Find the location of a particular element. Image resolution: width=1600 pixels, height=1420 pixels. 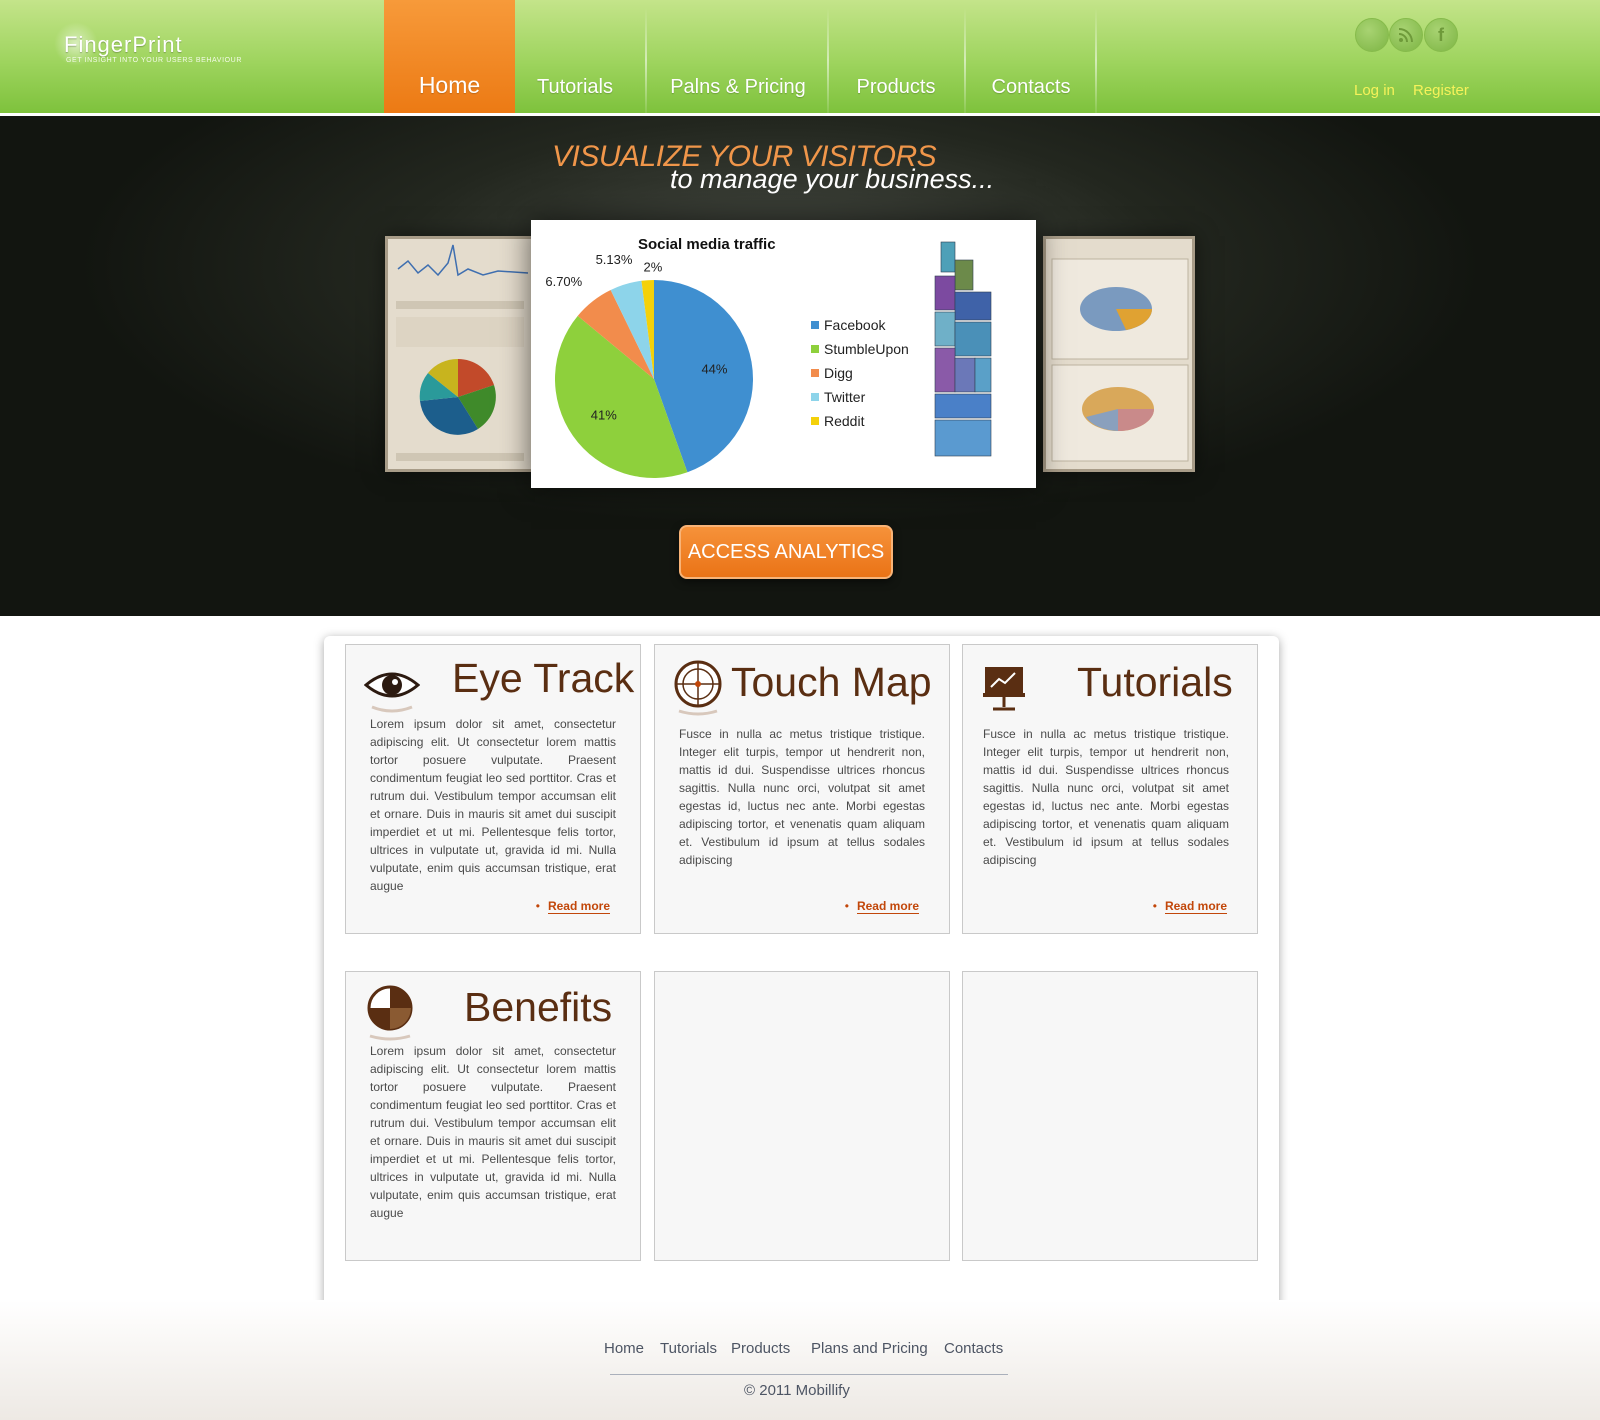

footer-link-home: Home is located at coordinates (624, 1348).